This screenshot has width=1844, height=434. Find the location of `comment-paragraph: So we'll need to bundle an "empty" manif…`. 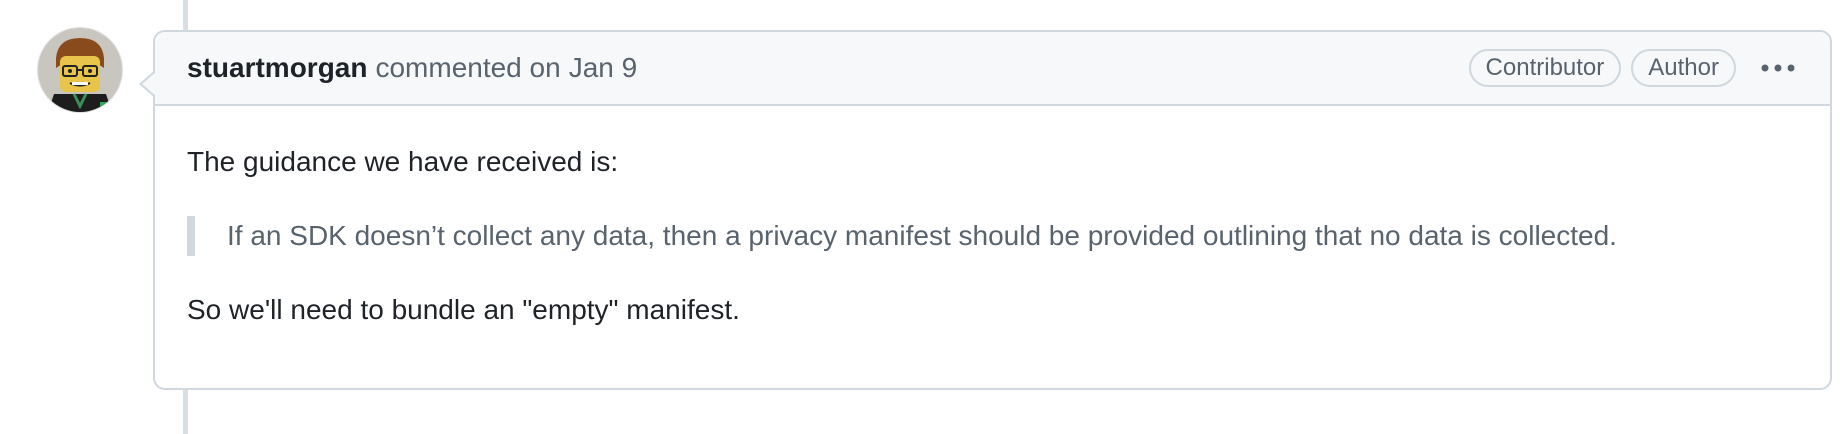

comment-paragraph: So we'll need to bundle an "empty" manif… is located at coordinates (463, 309).